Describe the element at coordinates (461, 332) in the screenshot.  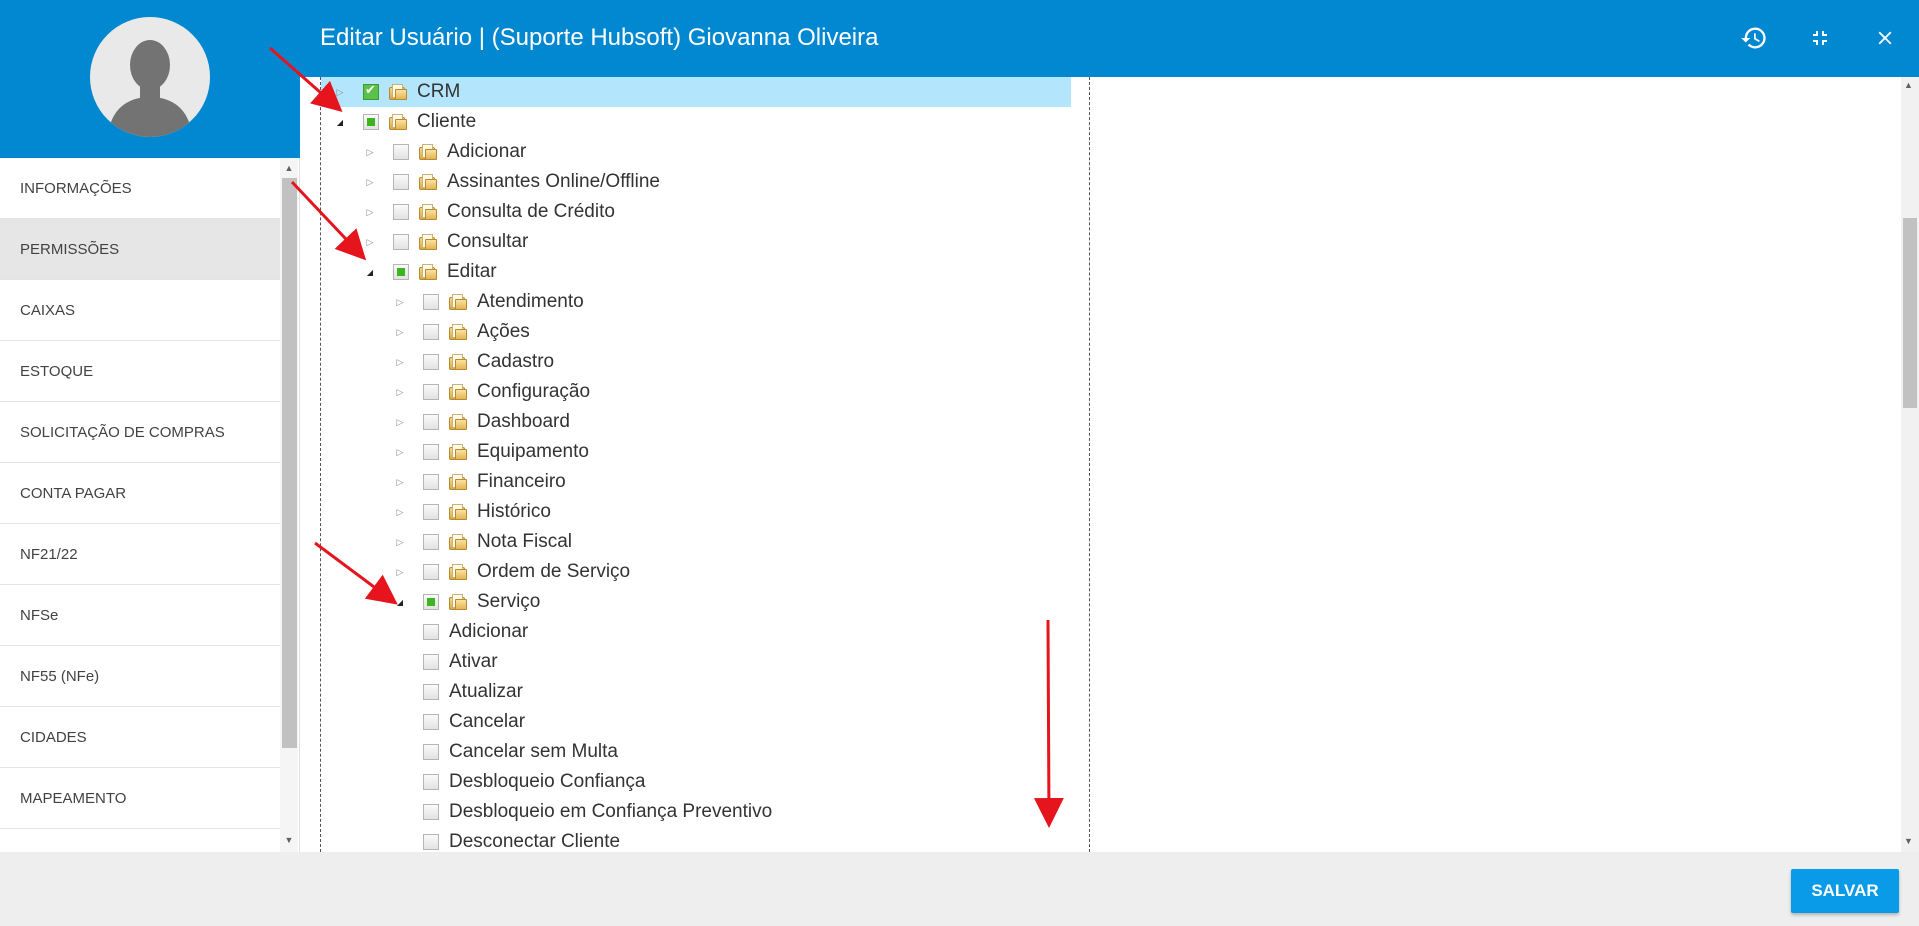
I see `tree-folder-item: ▷ Ações` at that location.